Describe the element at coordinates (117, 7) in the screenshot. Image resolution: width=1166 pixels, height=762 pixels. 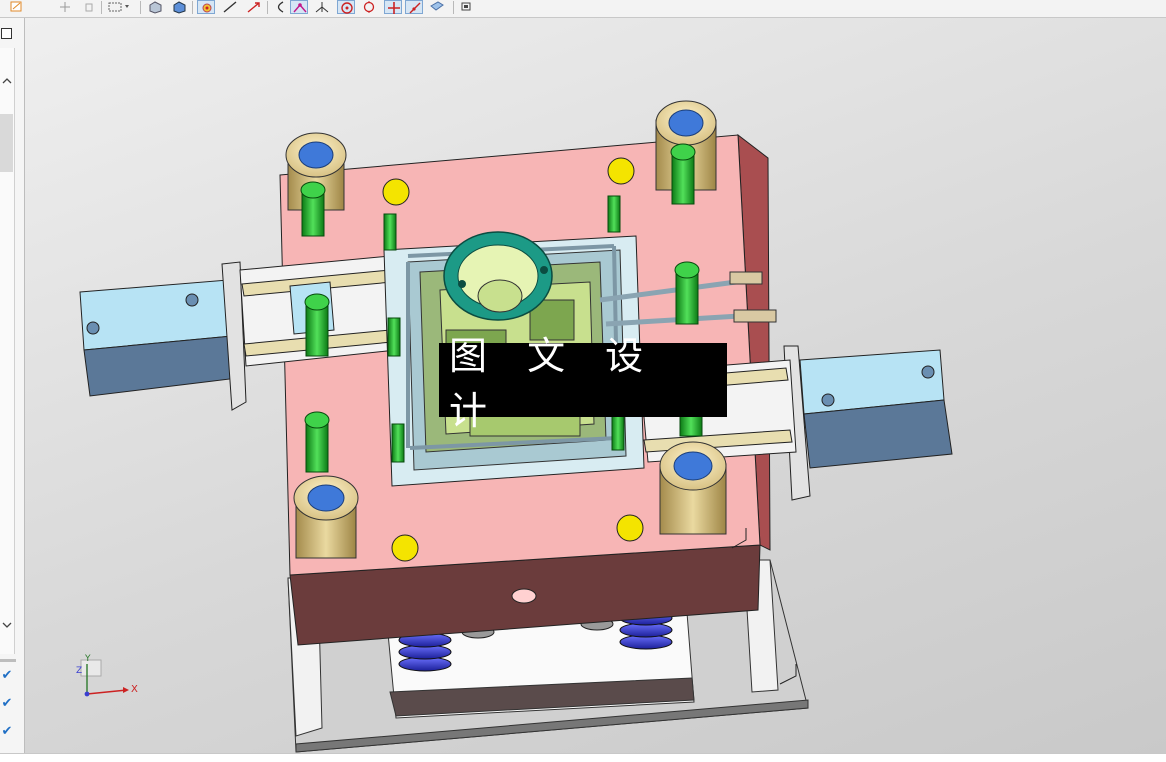
I see `selection-box-icon` at that location.